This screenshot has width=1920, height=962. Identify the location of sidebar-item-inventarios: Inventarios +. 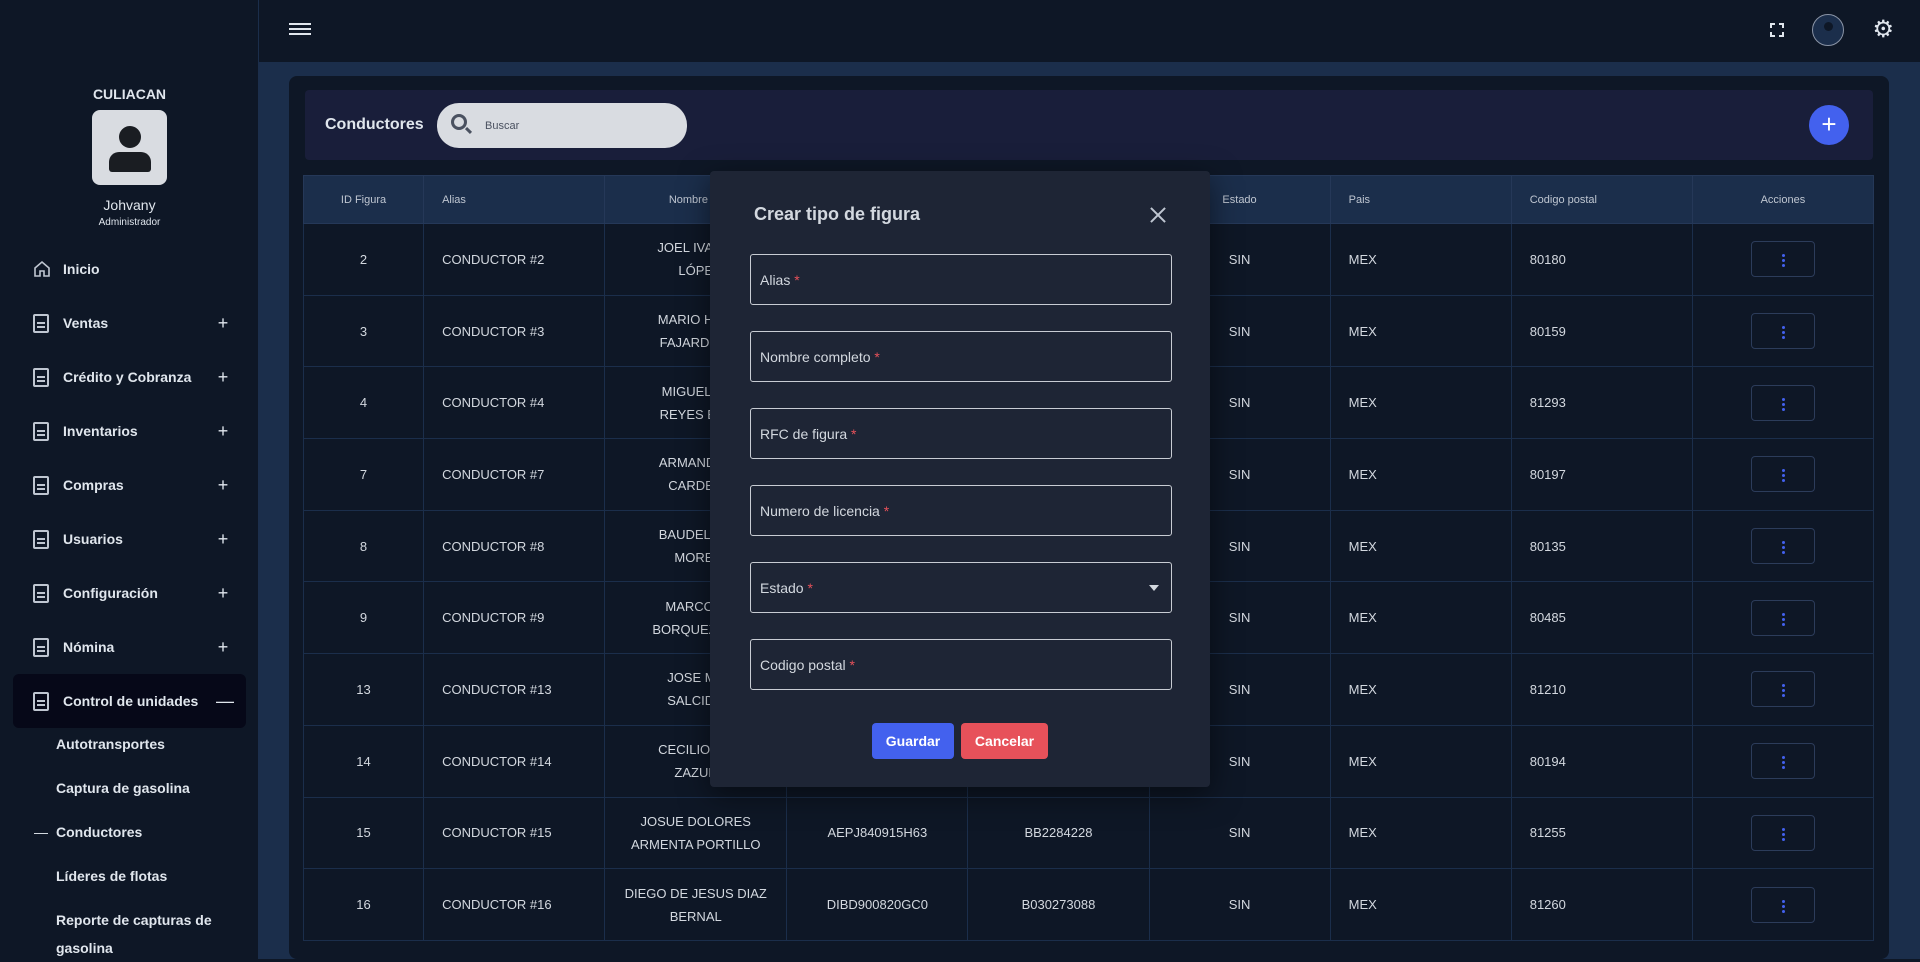
(129, 431).